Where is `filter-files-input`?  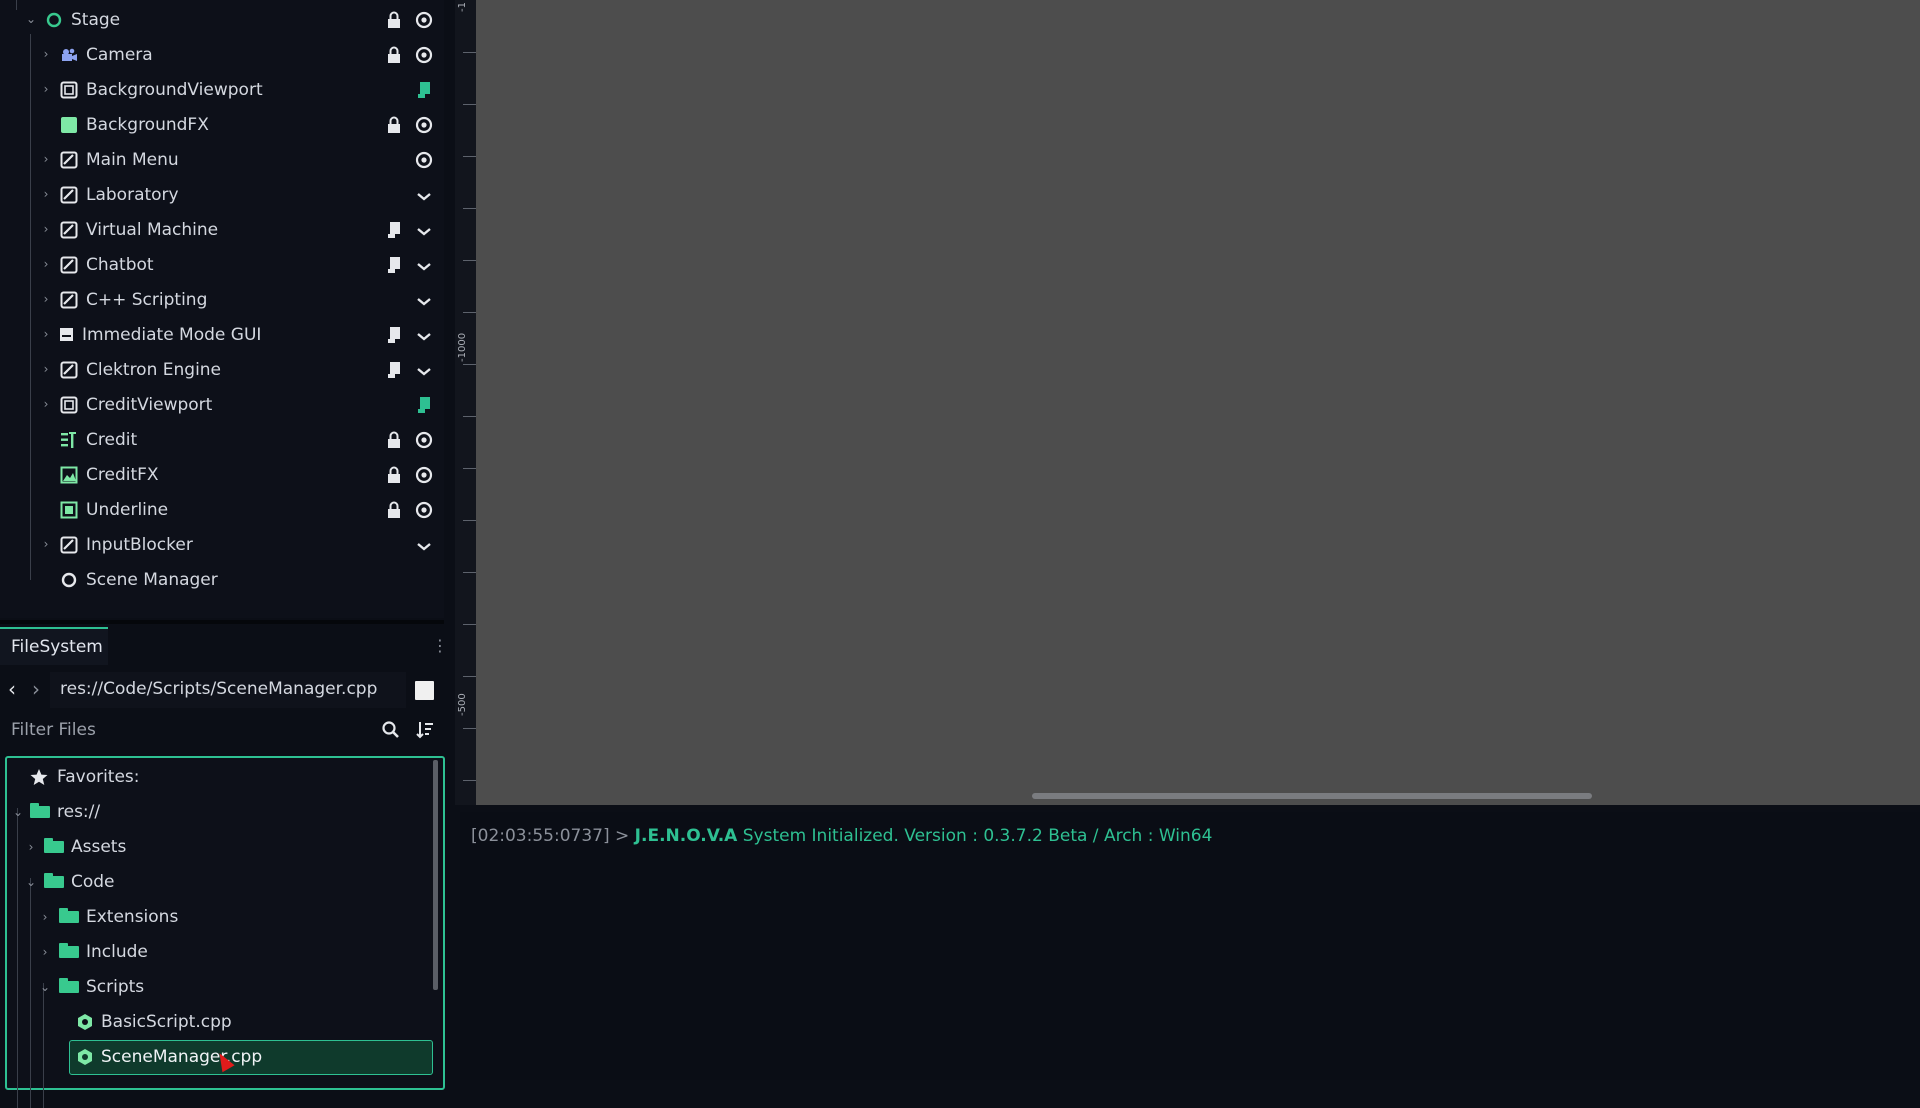
filter-files-input is located at coordinates (190, 730).